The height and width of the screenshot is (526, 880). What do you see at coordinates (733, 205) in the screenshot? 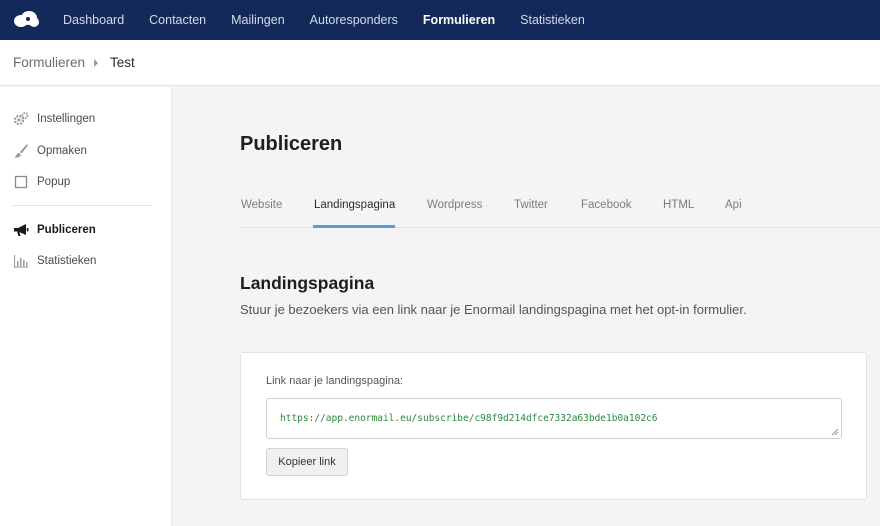
I see `tab-api: Api` at bounding box center [733, 205].